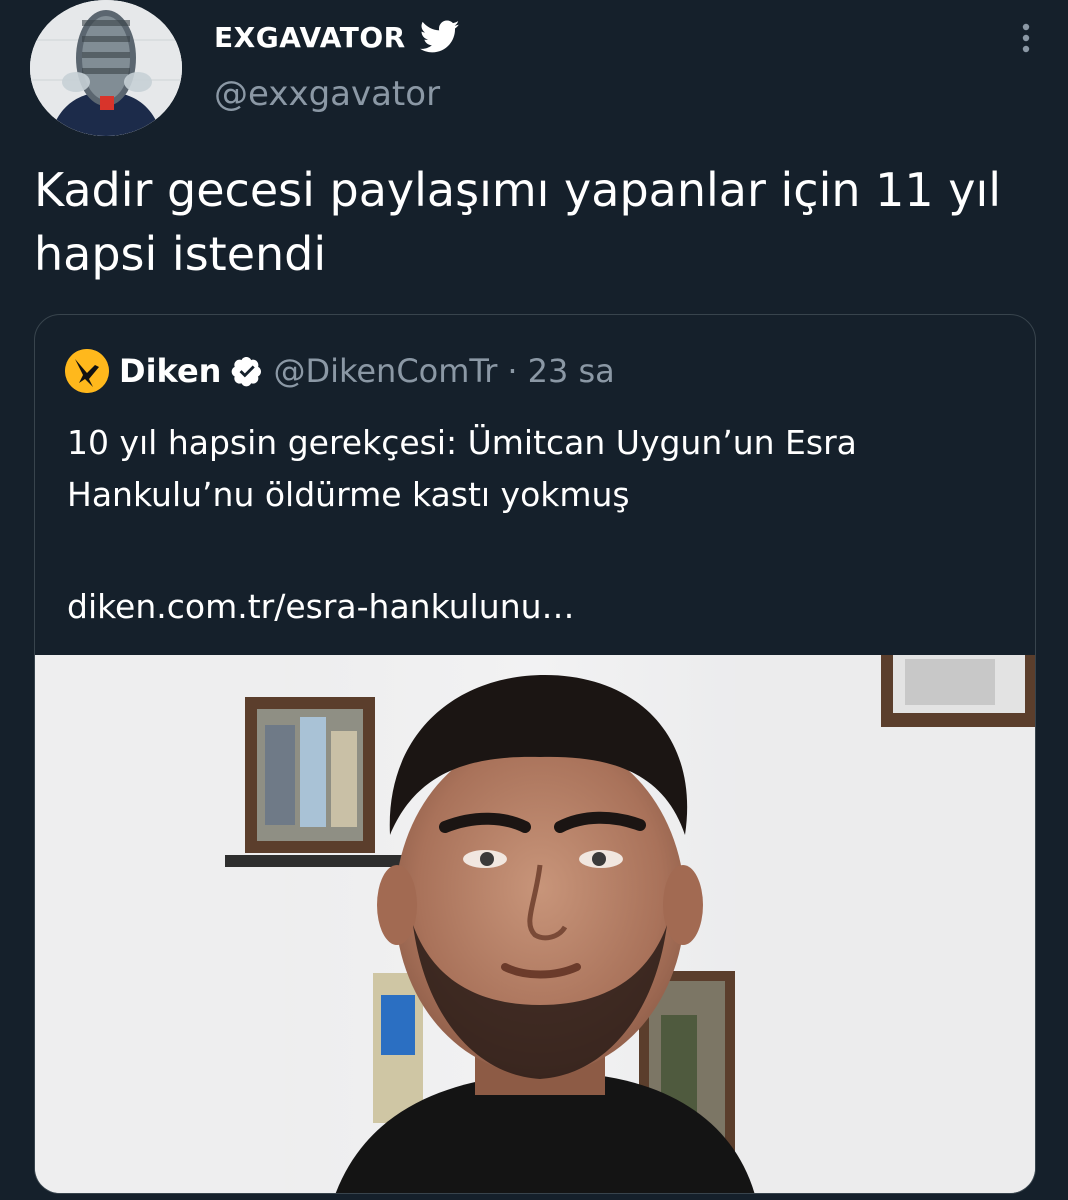 Image resolution: width=1068 pixels, height=1200 pixels. Describe the element at coordinates (1026, 38) in the screenshot. I see `more-vertical-icon` at that location.